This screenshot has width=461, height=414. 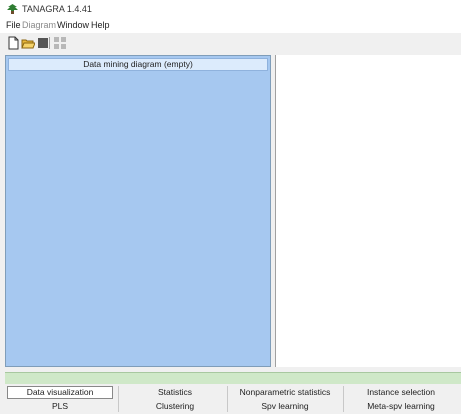 I want to click on tab-clustering: Clustering, so click(x=175, y=406).